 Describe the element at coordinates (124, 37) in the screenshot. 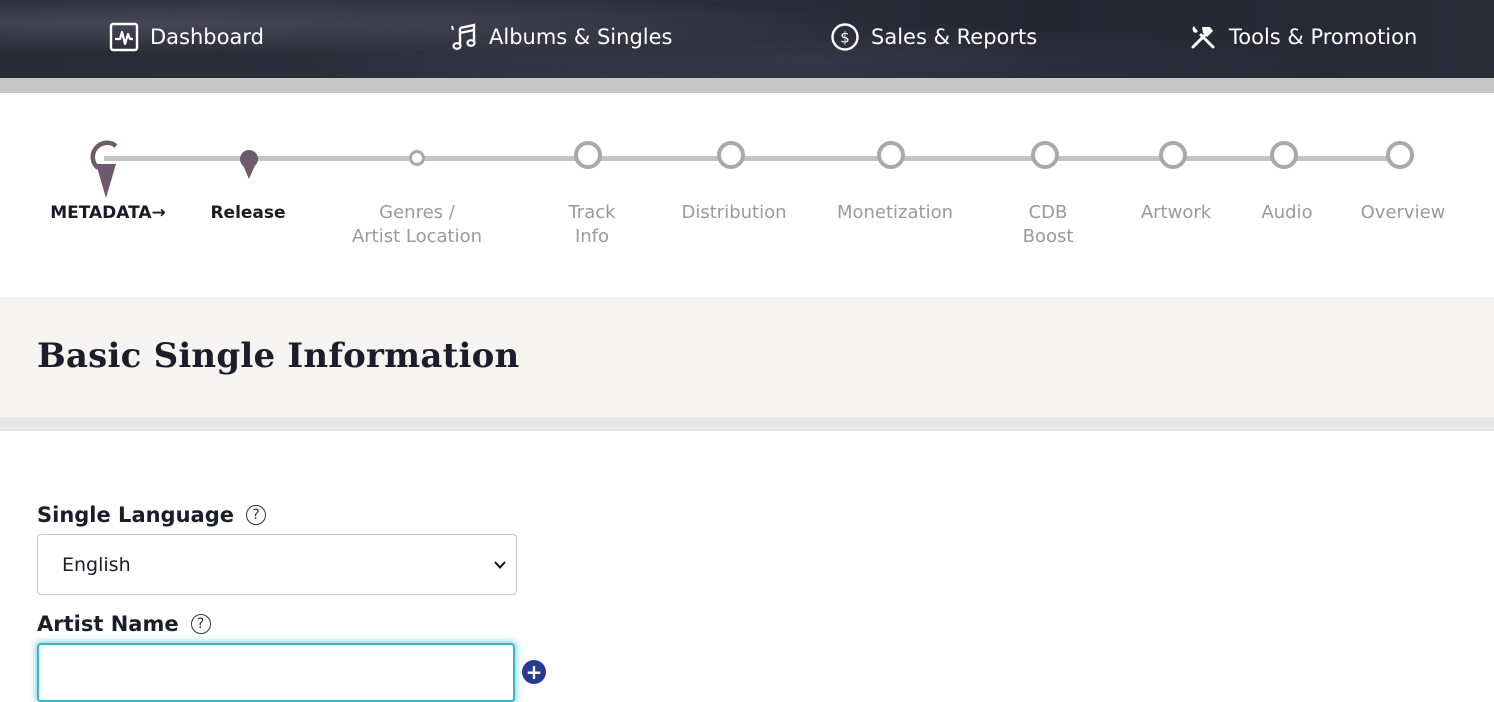

I see `chart-pulse-icon` at that location.